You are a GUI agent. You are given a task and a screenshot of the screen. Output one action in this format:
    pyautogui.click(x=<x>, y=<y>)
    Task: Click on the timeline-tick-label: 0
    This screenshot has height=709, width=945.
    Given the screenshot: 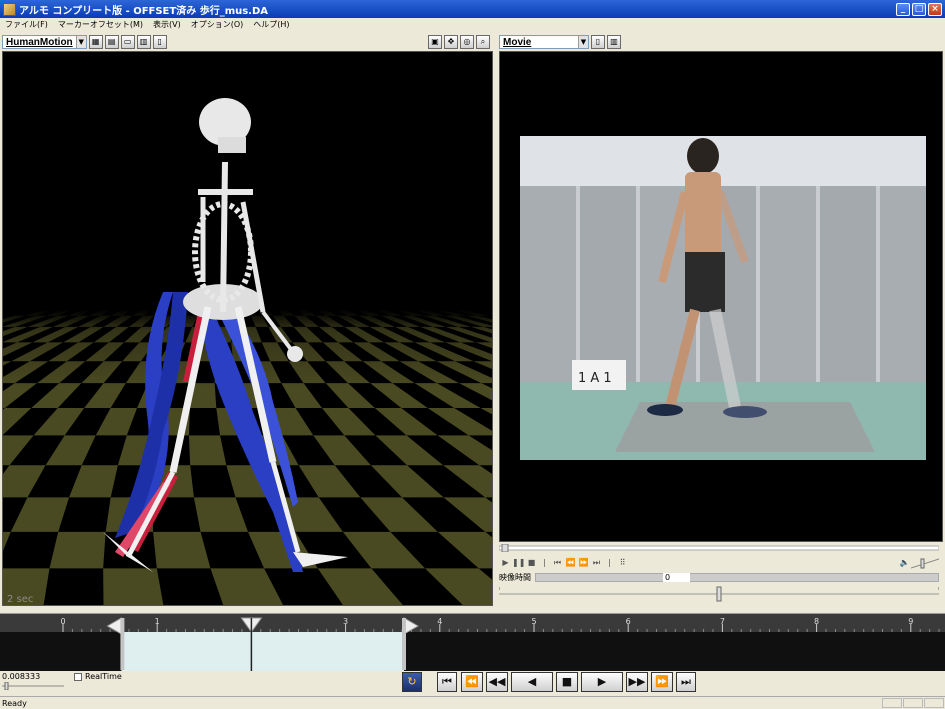 What is the action you would take?
    pyautogui.click(x=62, y=621)
    